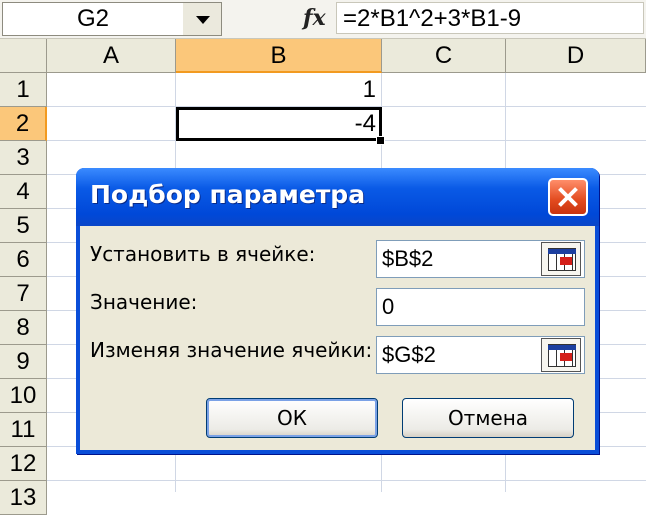 The image size is (646, 515). I want to click on select-all-corner, so click(23, 56).